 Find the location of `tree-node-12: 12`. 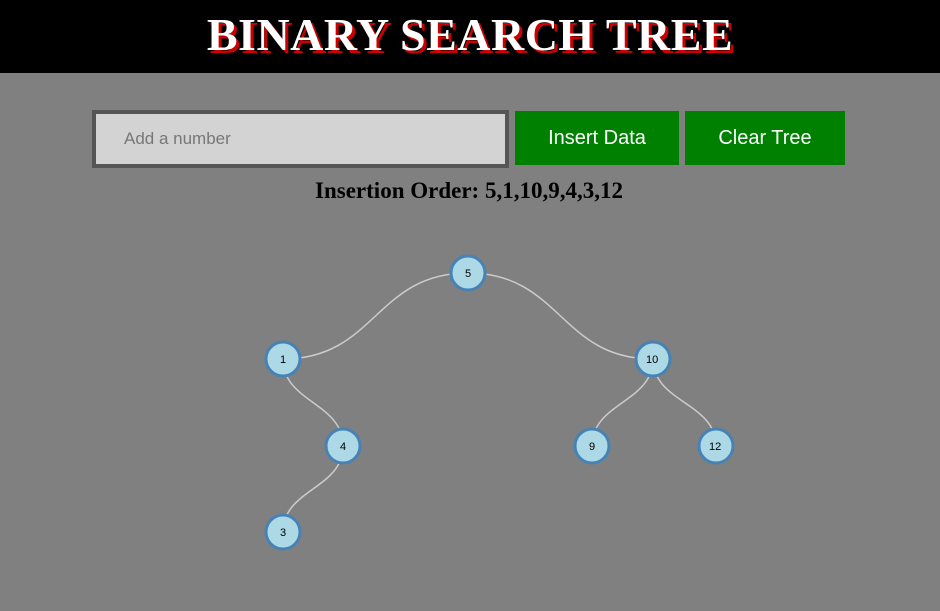

tree-node-12: 12 is located at coordinates (716, 446).